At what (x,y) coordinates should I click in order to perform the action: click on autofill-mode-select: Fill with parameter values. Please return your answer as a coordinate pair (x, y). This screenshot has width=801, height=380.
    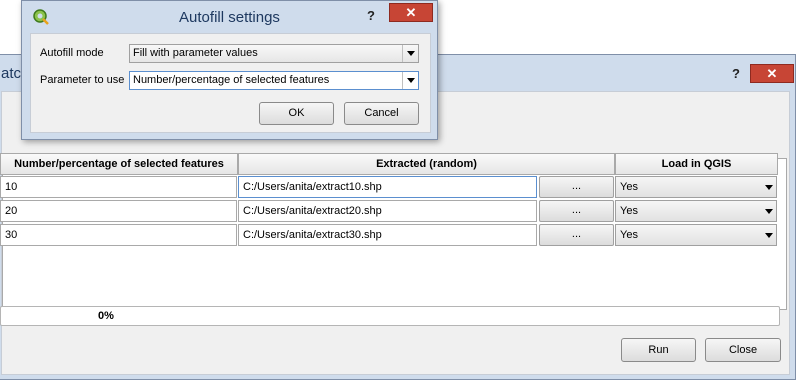
    Looking at the image, I should click on (274, 53).